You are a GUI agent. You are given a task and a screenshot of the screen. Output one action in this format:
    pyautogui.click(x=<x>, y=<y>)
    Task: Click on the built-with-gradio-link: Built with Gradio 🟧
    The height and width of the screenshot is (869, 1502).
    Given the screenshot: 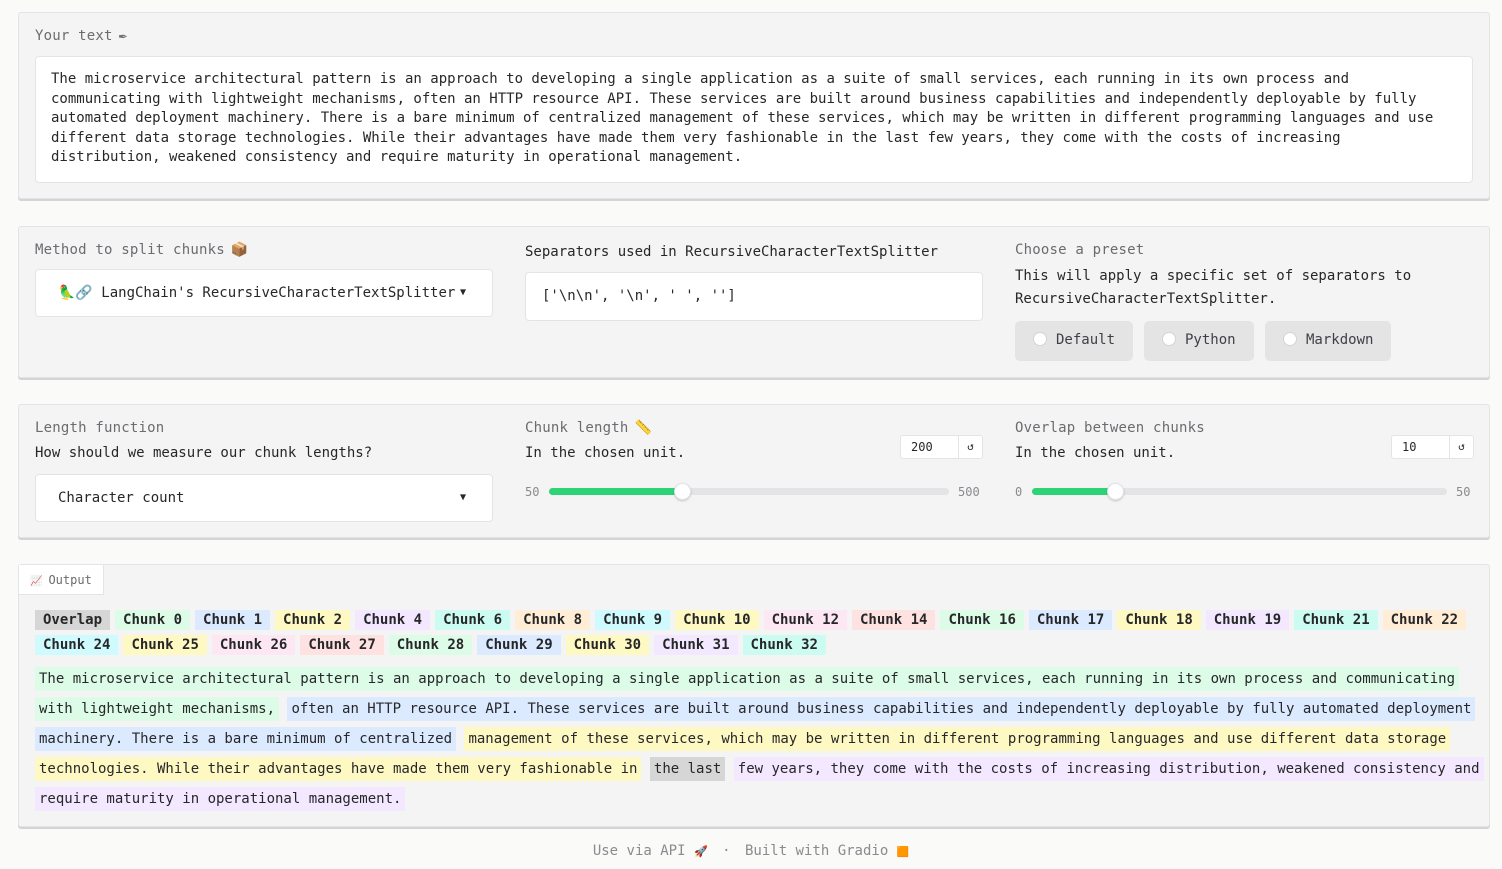 What is the action you would take?
    pyautogui.click(x=827, y=851)
    